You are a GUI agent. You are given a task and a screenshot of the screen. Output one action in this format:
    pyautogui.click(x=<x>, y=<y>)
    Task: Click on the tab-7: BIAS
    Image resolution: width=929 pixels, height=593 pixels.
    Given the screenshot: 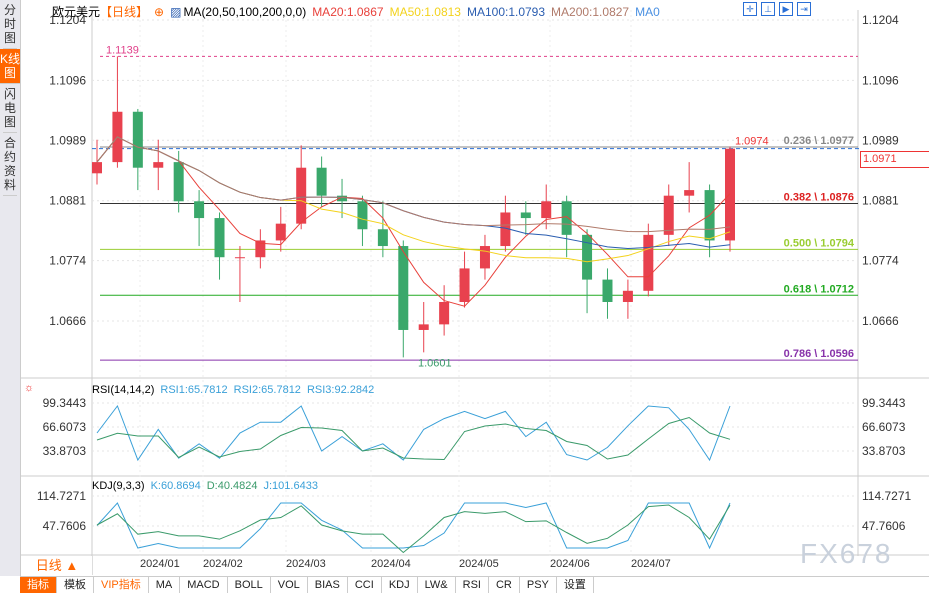 What is the action you would take?
    pyautogui.click(x=328, y=585)
    